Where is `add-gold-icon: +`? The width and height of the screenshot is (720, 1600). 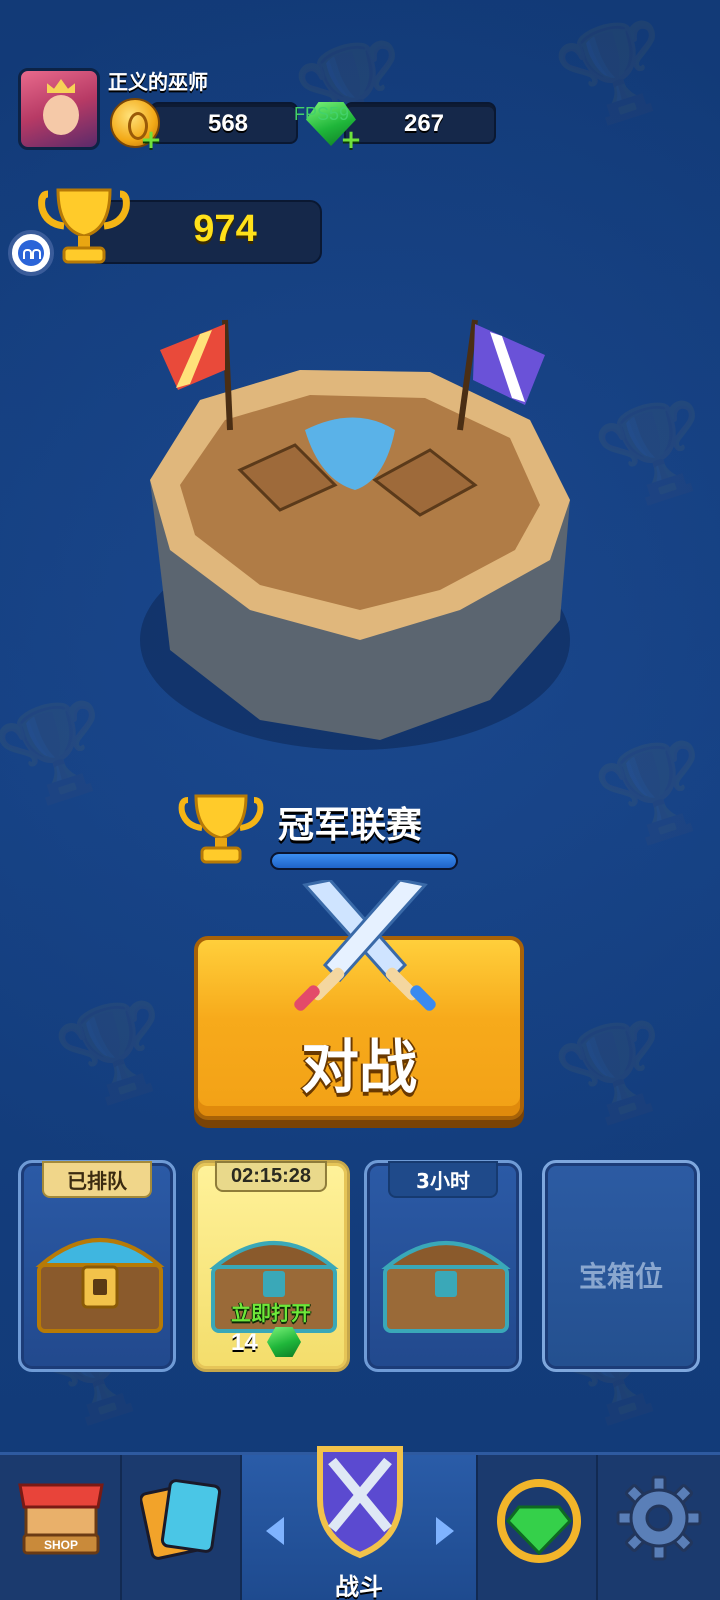
add-gold-icon: + is located at coordinates (151, 140).